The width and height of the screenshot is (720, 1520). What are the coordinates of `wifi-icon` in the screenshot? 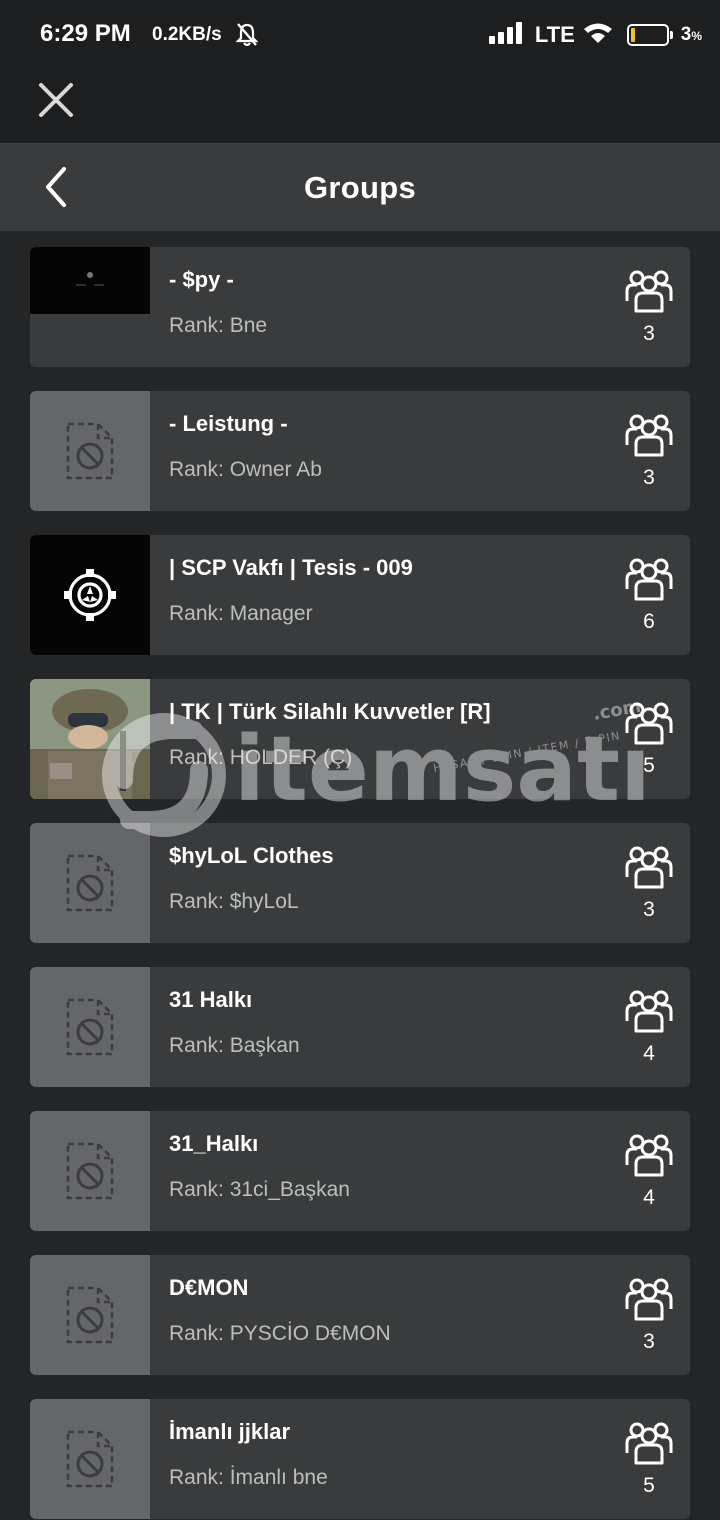 It's located at (598, 35).